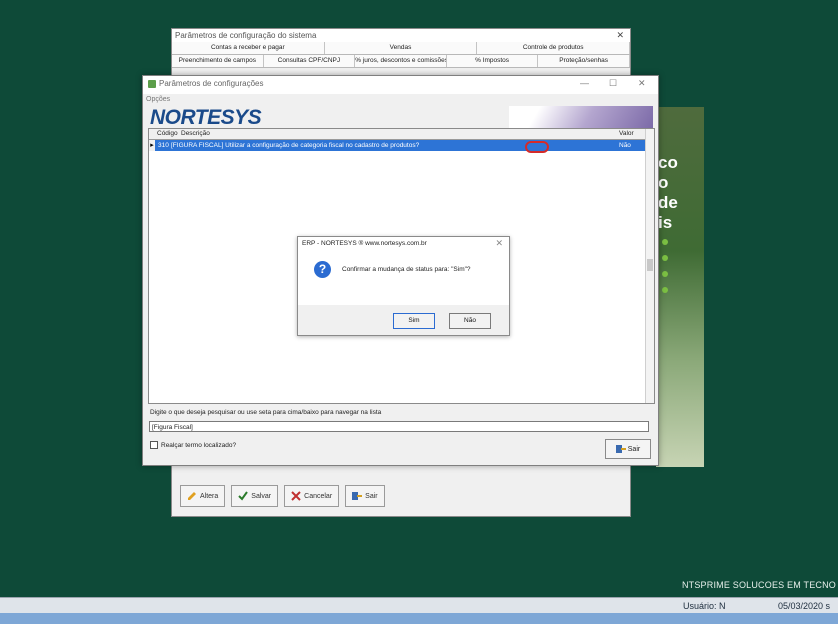  I want to click on dialog-titlebar: ERP - NORTESYS ® www.nortesys.com.br ✕, so click(403, 244).